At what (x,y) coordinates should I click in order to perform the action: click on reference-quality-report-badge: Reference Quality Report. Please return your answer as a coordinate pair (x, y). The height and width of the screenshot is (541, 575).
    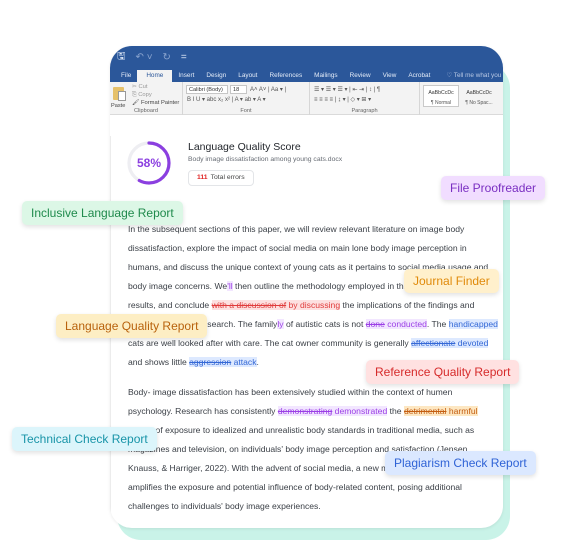
    Looking at the image, I should click on (443, 372).